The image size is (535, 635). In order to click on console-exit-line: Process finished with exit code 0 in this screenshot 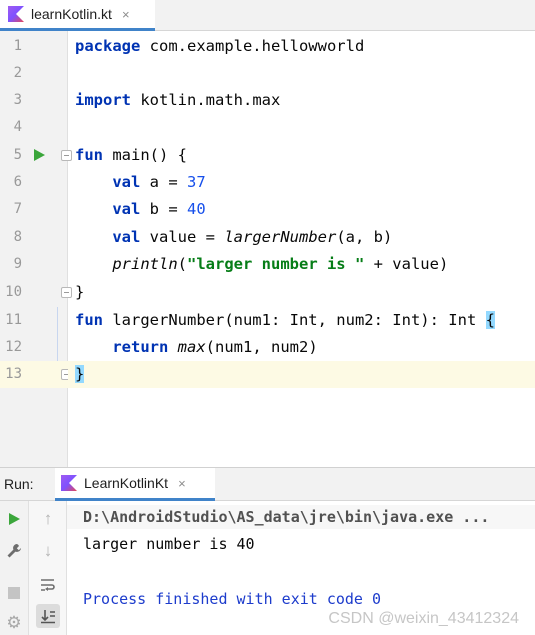, I will do `click(232, 599)`.